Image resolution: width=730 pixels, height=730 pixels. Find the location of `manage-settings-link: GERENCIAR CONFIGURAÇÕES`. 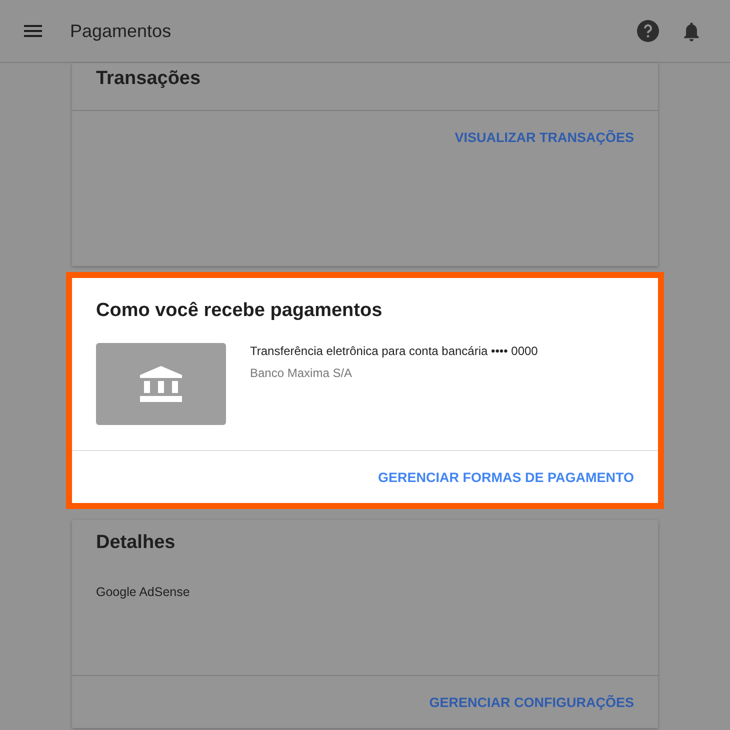

manage-settings-link: GERENCIAR CONFIGURAÇÕES is located at coordinates (531, 702).